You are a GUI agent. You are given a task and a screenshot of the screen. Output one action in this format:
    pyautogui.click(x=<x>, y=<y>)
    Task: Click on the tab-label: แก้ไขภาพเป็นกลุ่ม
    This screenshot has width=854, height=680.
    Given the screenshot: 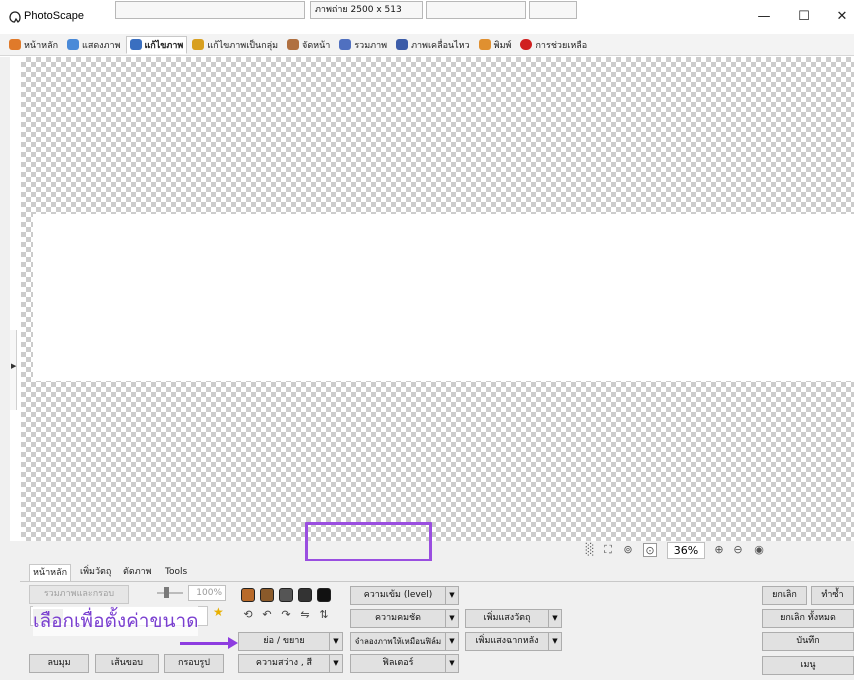 What is the action you would take?
    pyautogui.click(x=243, y=45)
    